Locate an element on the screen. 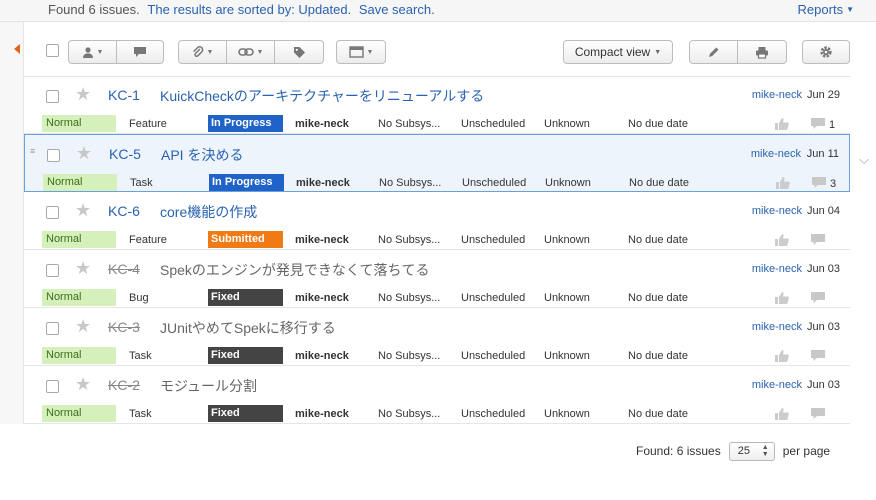  issue-title-link: core機能の作成 is located at coordinates (208, 212).